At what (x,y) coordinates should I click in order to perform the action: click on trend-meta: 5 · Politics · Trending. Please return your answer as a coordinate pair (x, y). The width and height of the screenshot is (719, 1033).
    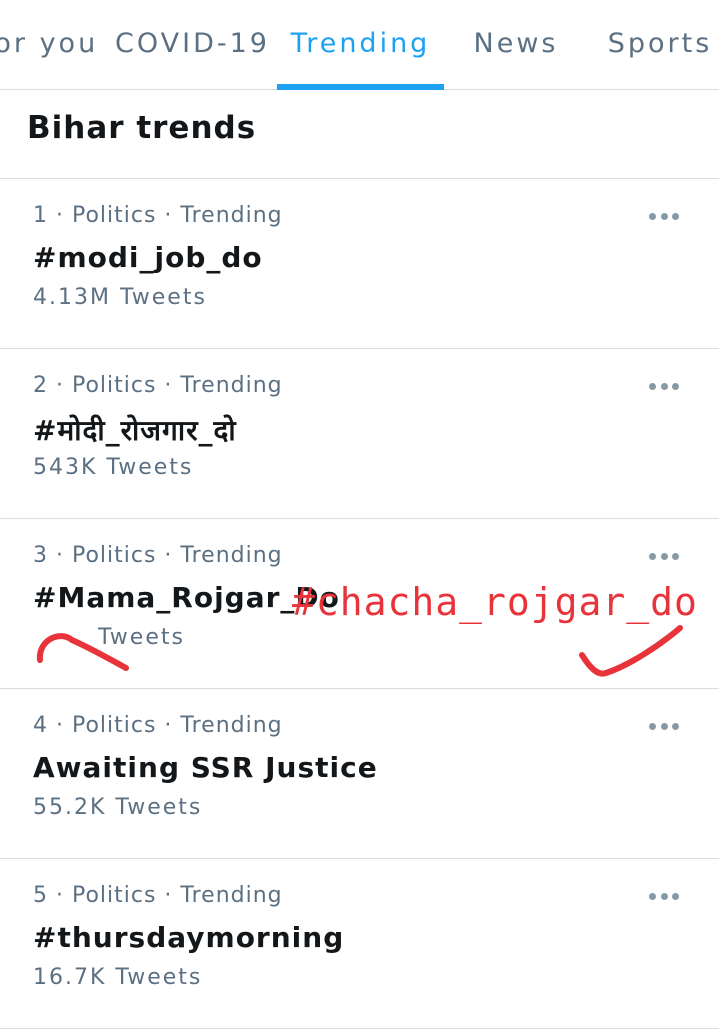
    Looking at the image, I should click on (158, 895).